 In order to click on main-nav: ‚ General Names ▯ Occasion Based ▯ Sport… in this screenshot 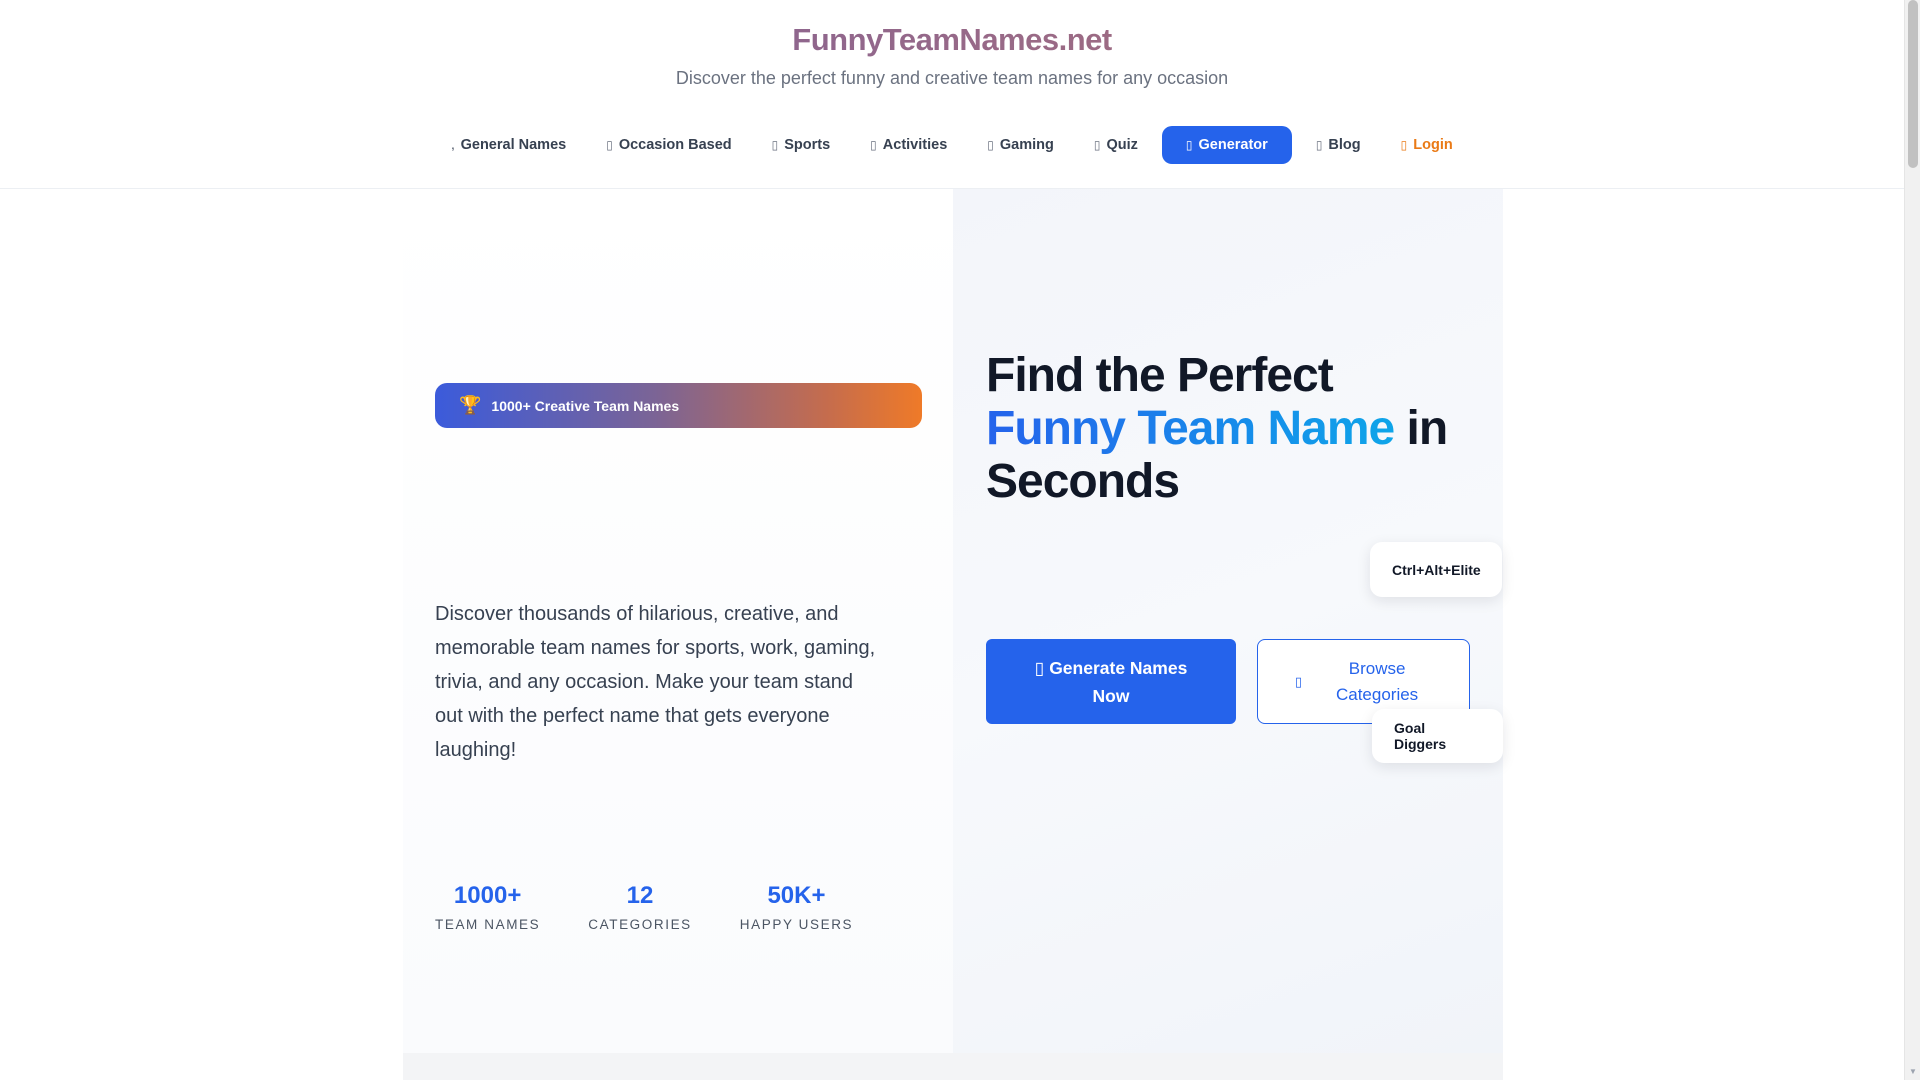, I will do `click(952, 145)`.